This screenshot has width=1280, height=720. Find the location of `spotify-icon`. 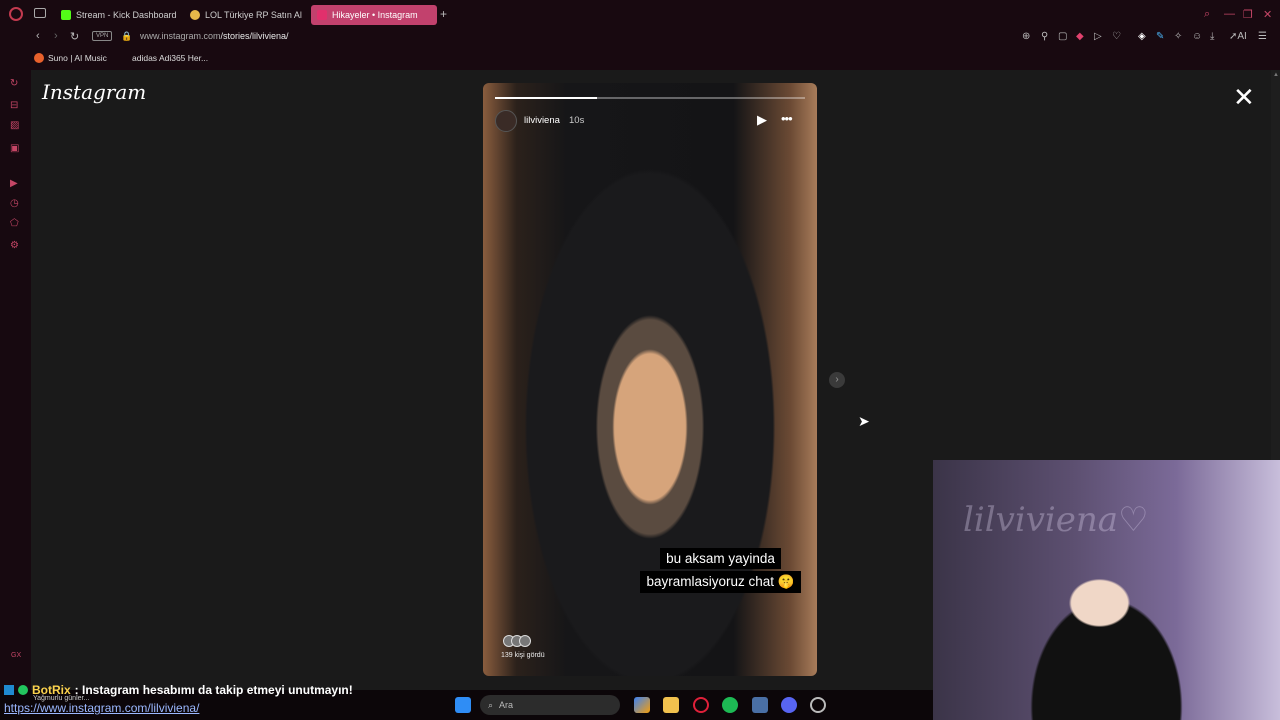

spotify-icon is located at coordinates (730, 705).